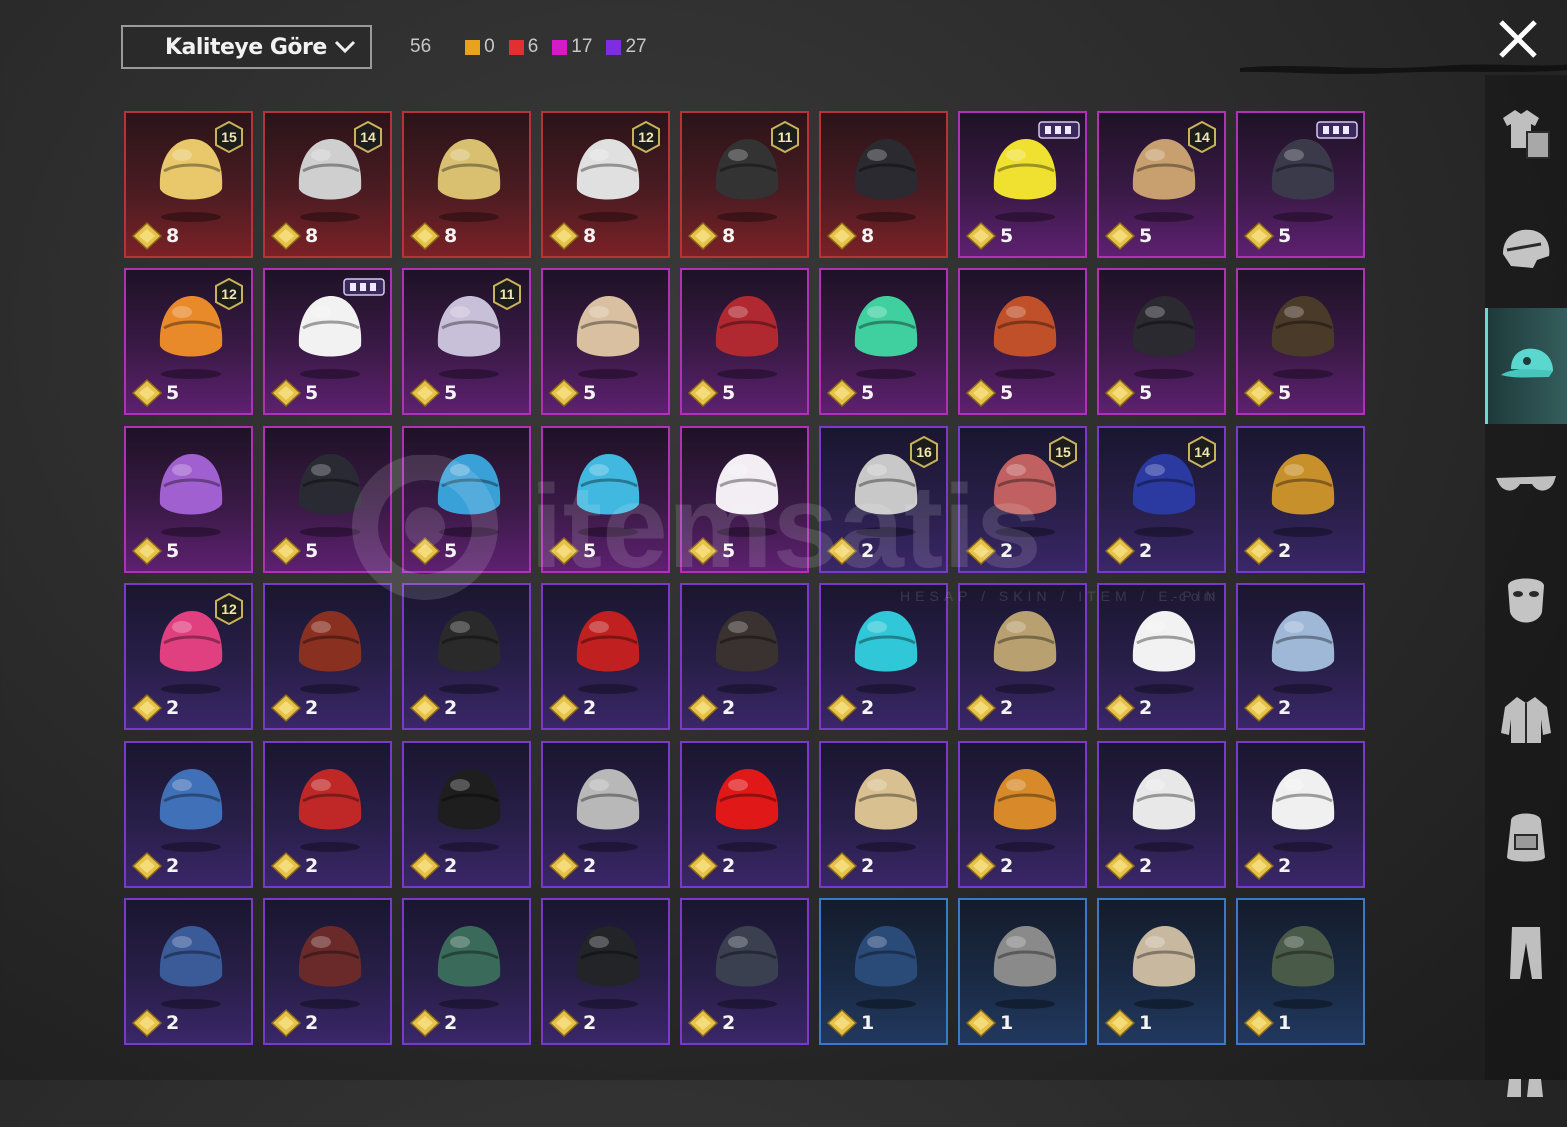 This screenshot has width=1567, height=1127. I want to click on duplicate-count: 1, so click(989, 1023).